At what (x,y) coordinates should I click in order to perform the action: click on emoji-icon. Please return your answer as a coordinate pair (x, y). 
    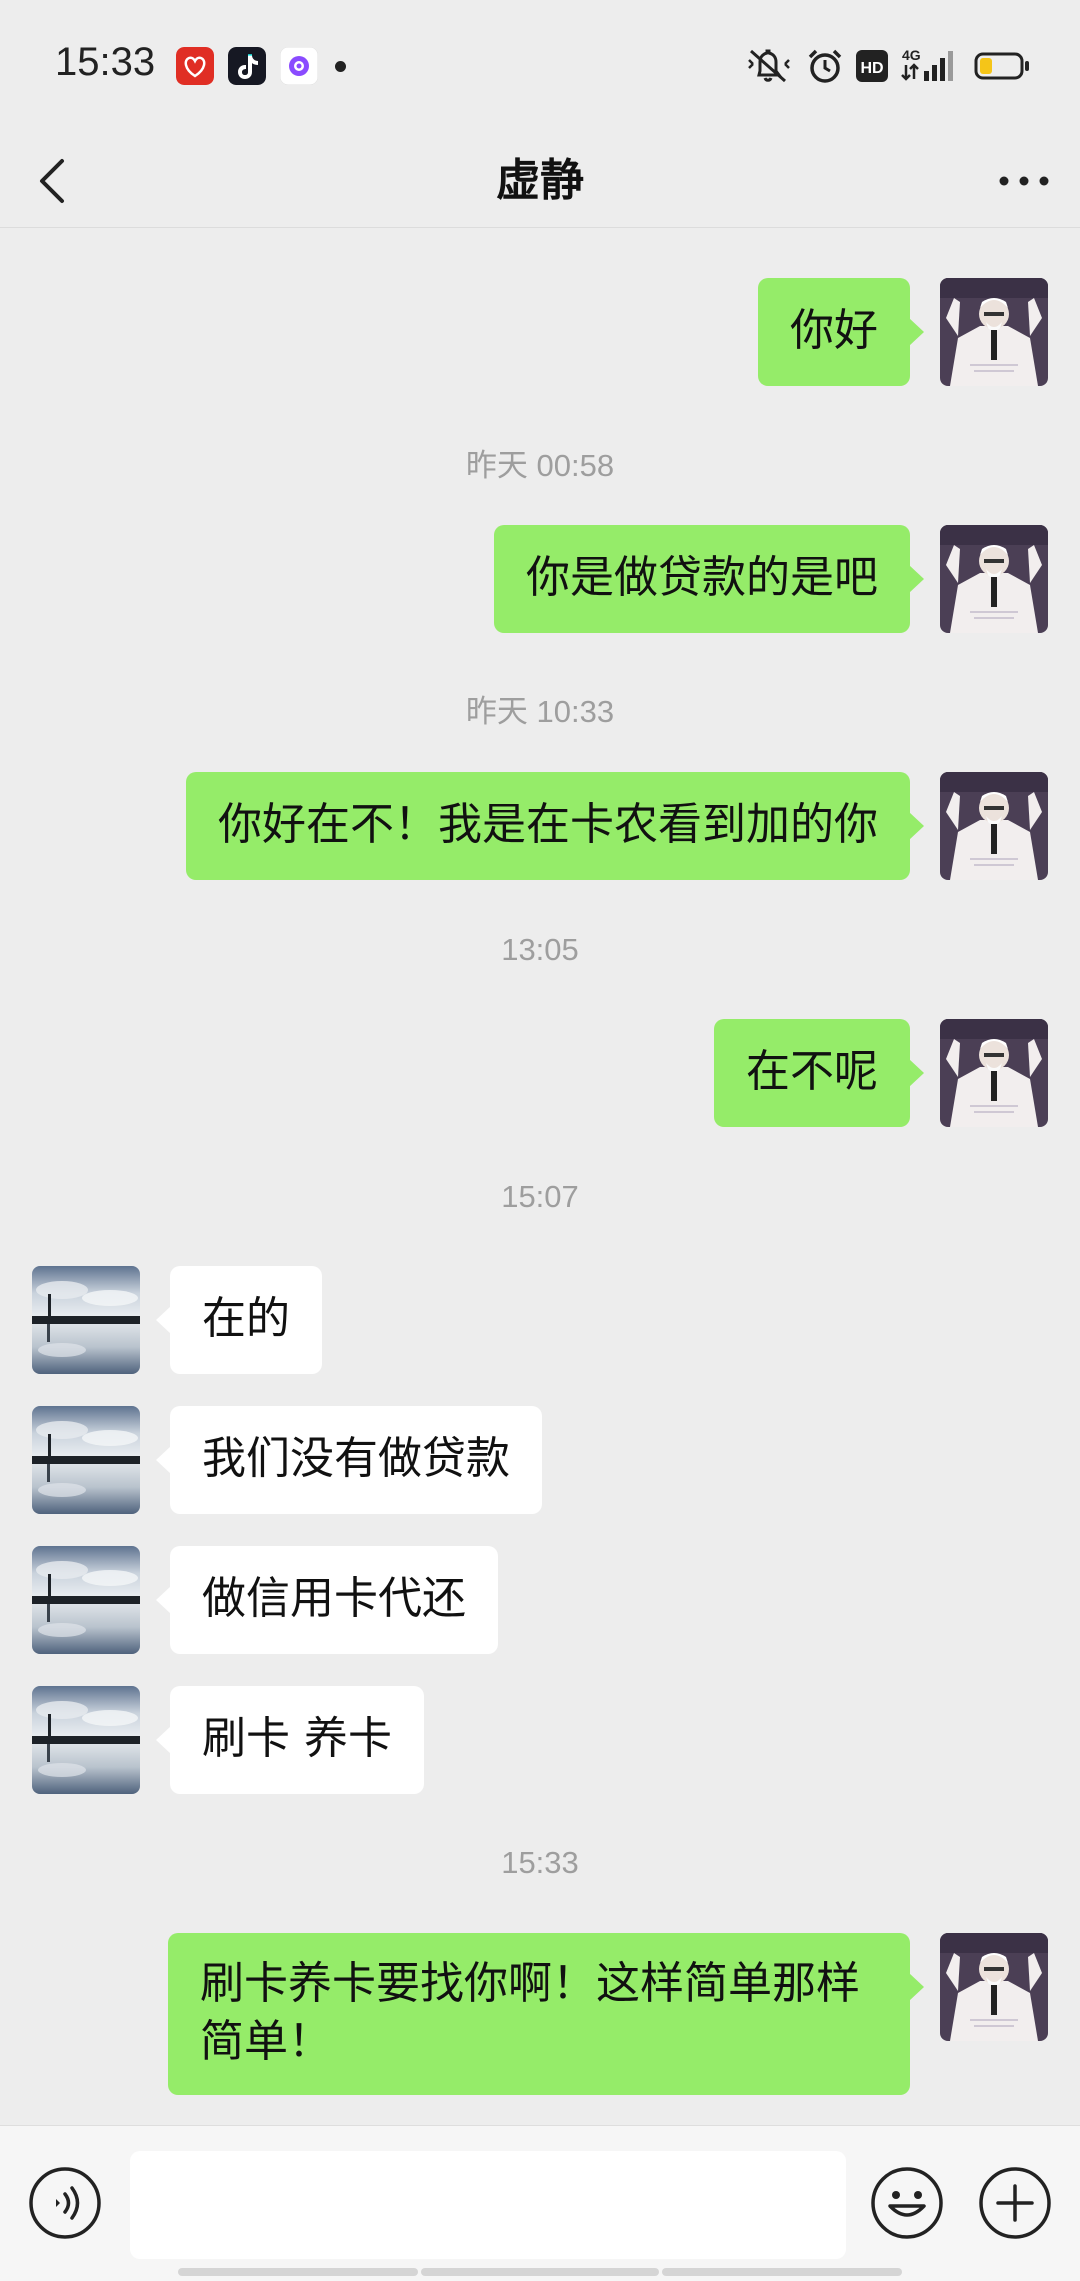
    Looking at the image, I should click on (907, 2203).